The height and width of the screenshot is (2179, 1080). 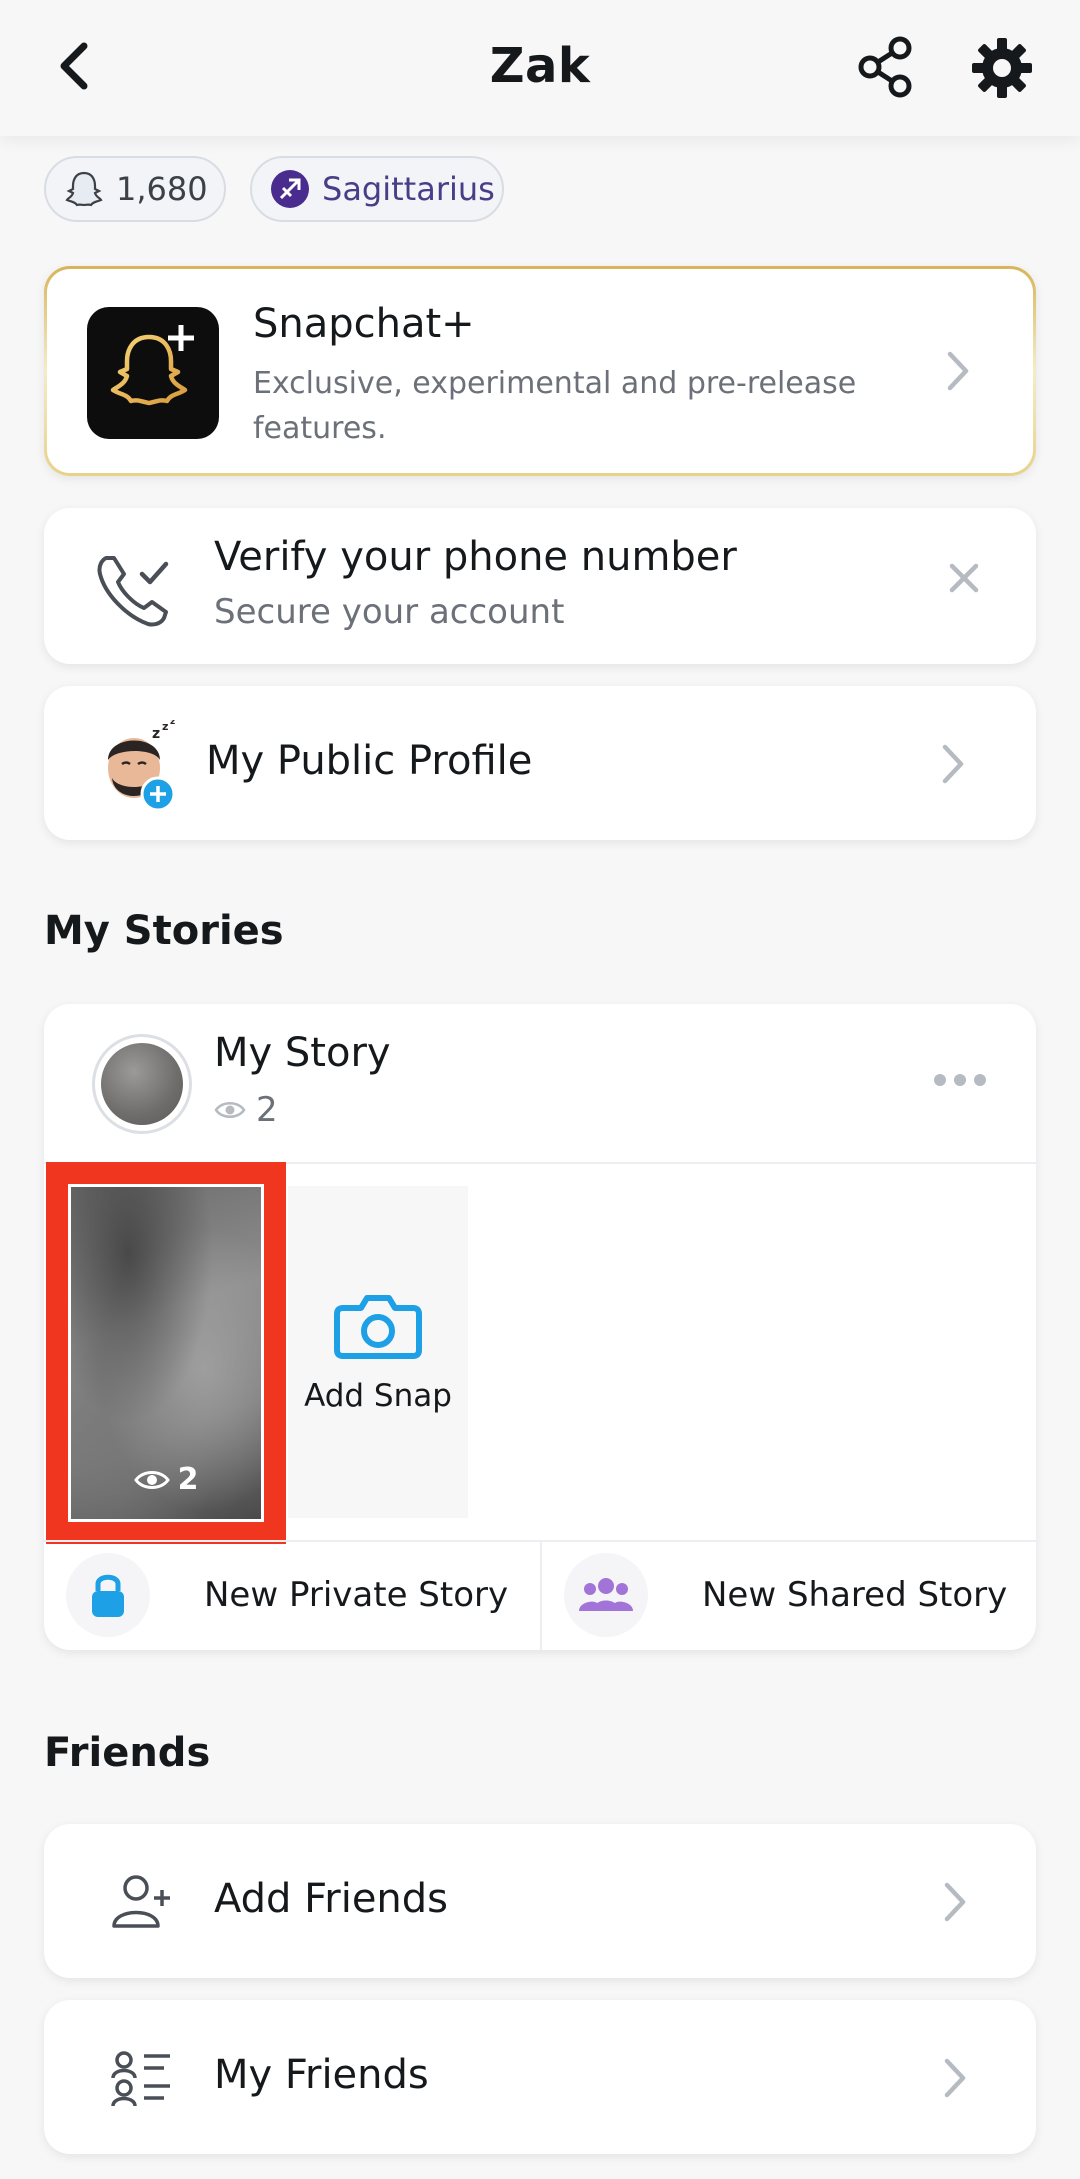 I want to click on page-title: Zak, so click(x=540, y=66).